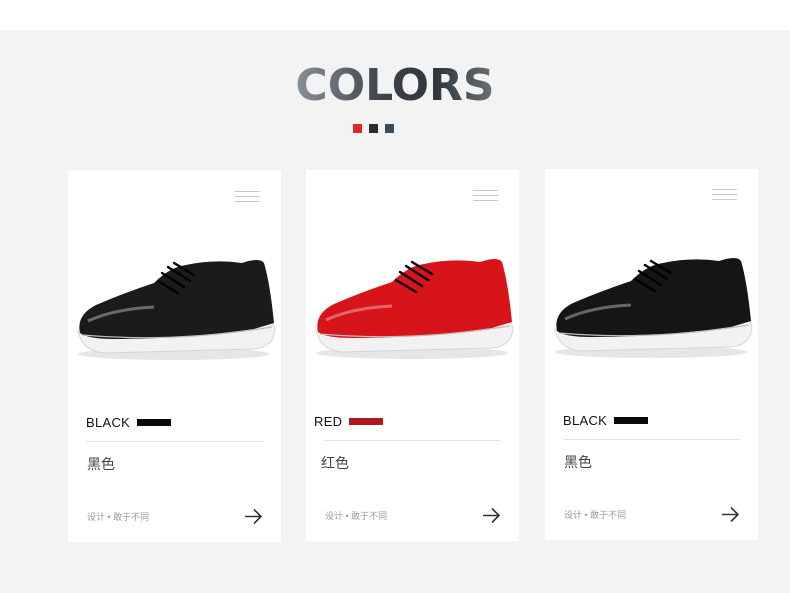 The image size is (790, 593). I want to click on color-swatches, so click(373, 128).